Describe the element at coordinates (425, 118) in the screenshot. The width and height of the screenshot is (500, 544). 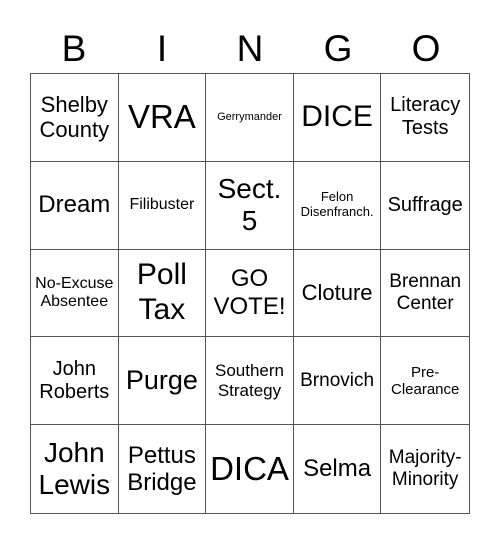
I see `bingo-cell: Literacy Tests` at that location.